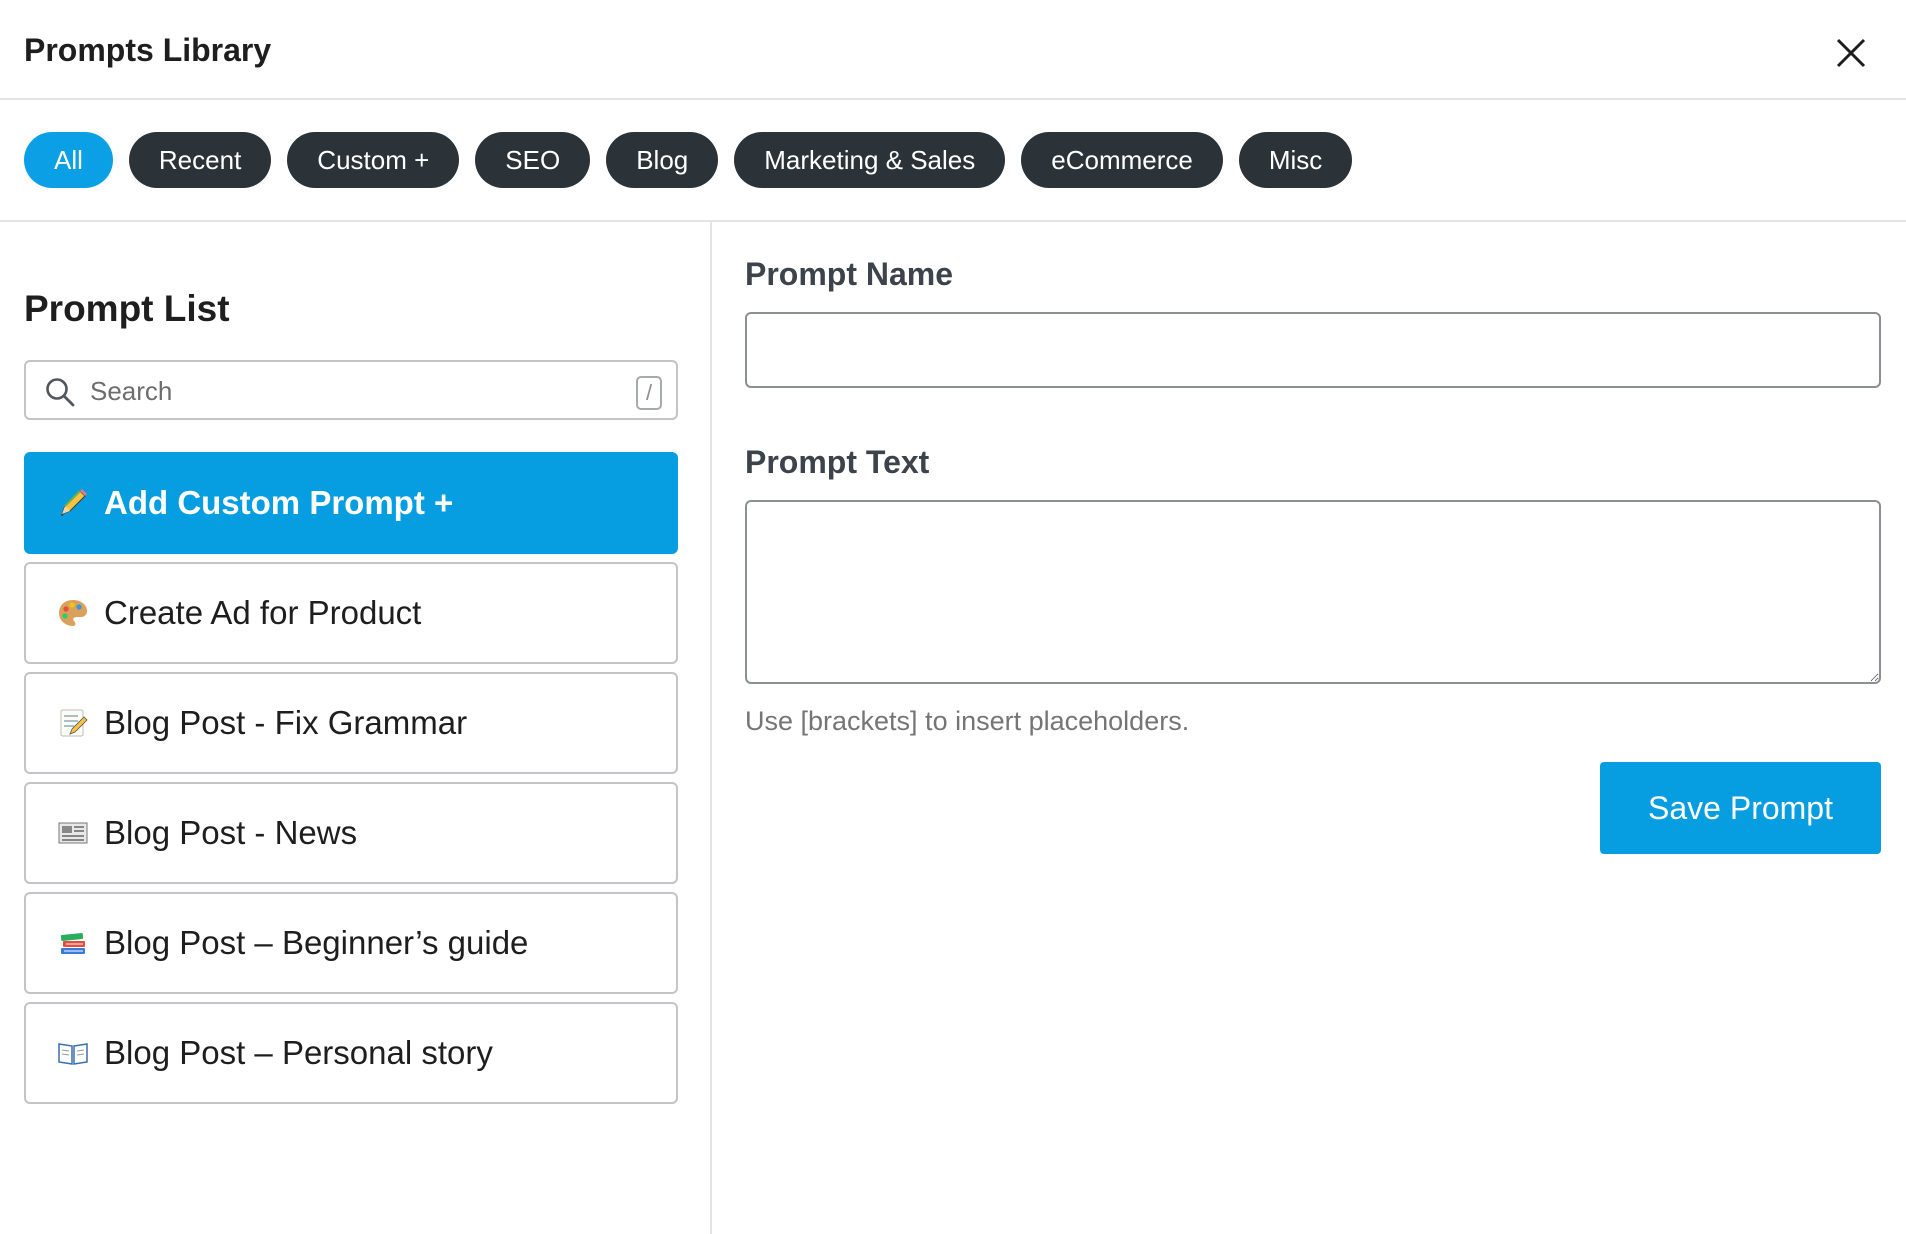 This screenshot has width=1906, height=1234. I want to click on prompt-item-label: Blog Post – Personal story, so click(298, 1052).